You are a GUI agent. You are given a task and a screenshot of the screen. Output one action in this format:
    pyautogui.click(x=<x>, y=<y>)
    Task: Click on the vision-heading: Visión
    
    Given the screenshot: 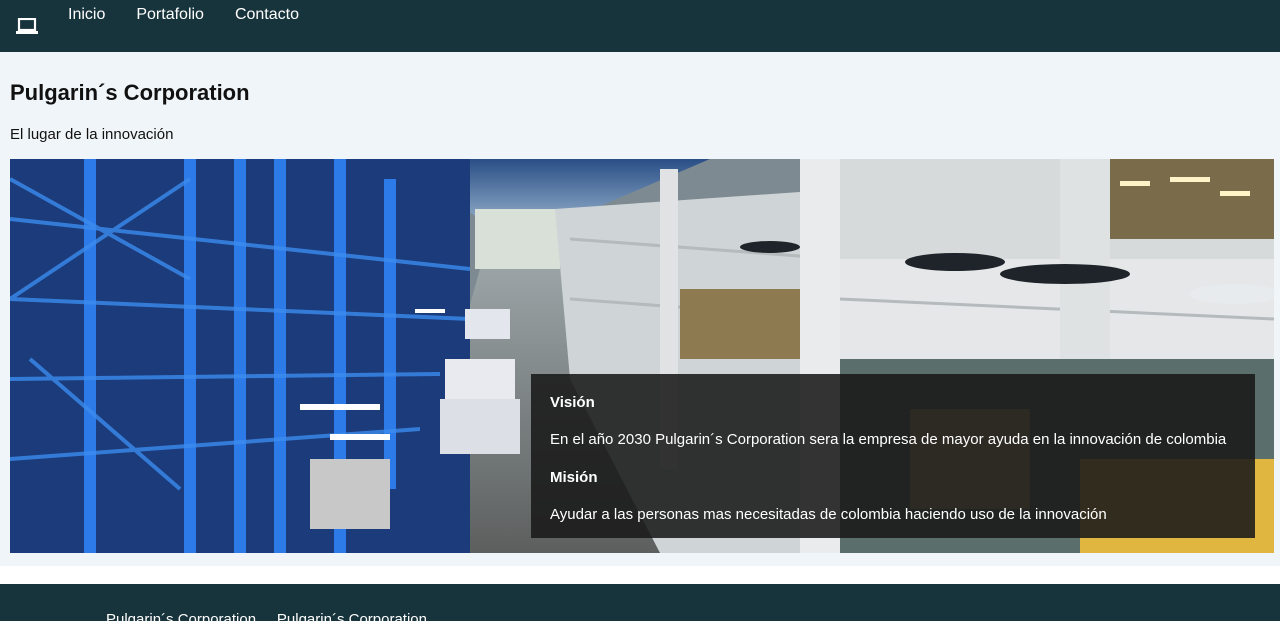 What is the action you would take?
    pyautogui.click(x=572, y=402)
    